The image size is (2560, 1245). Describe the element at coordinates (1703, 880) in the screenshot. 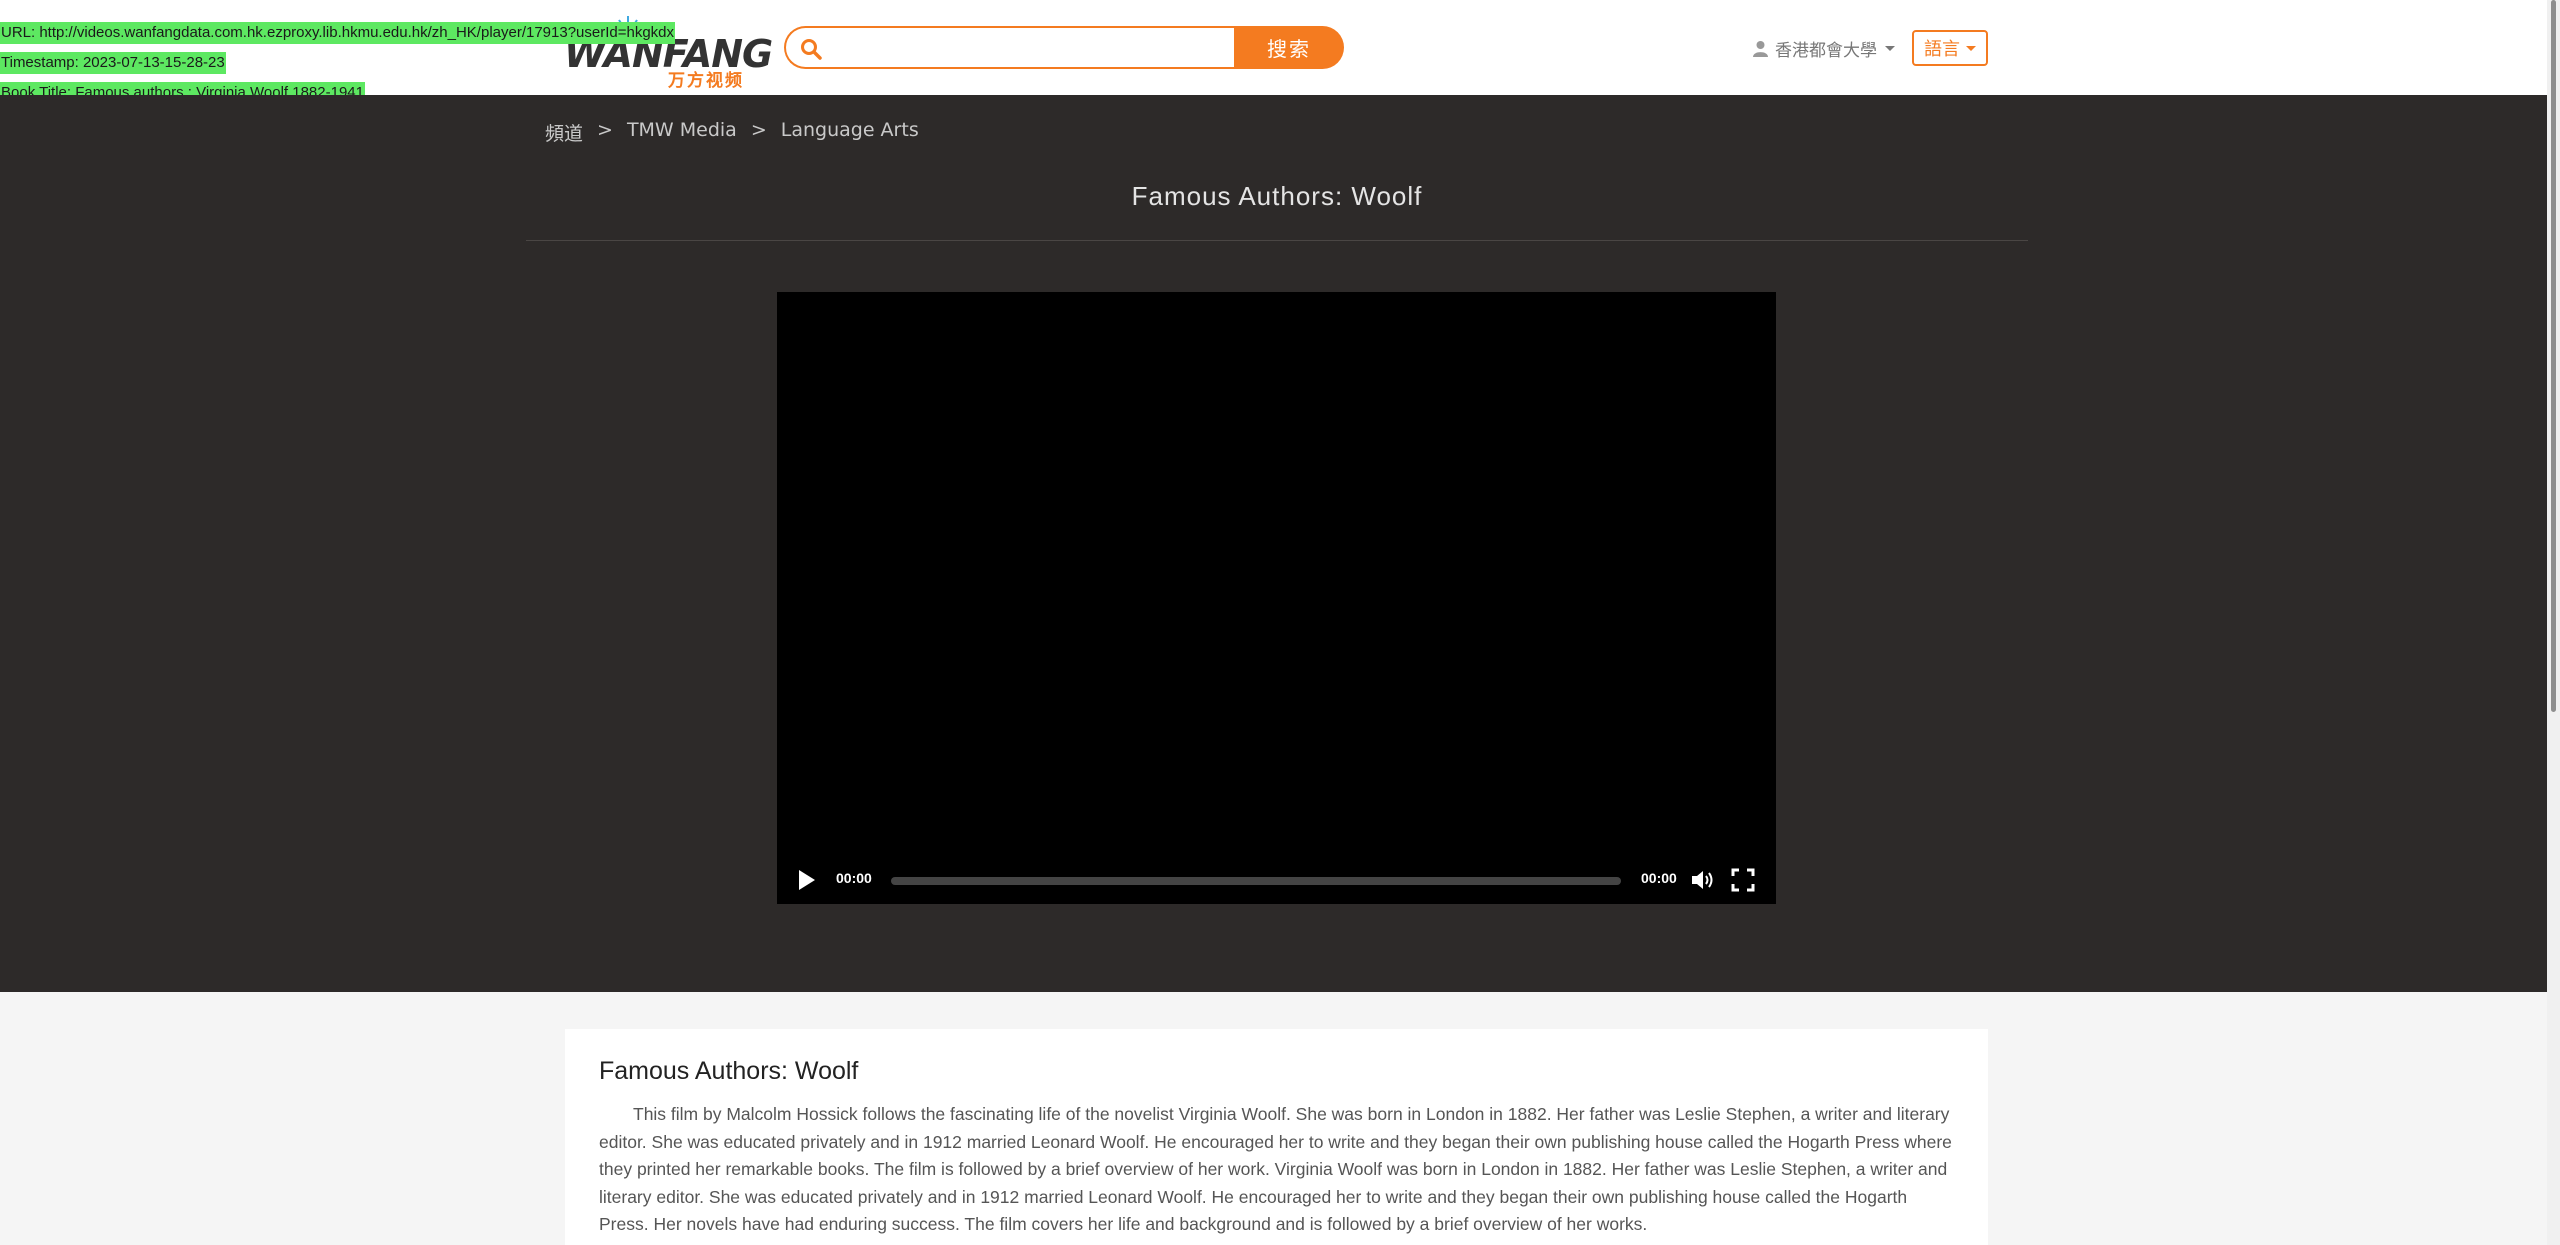

I see `volume-icon` at that location.